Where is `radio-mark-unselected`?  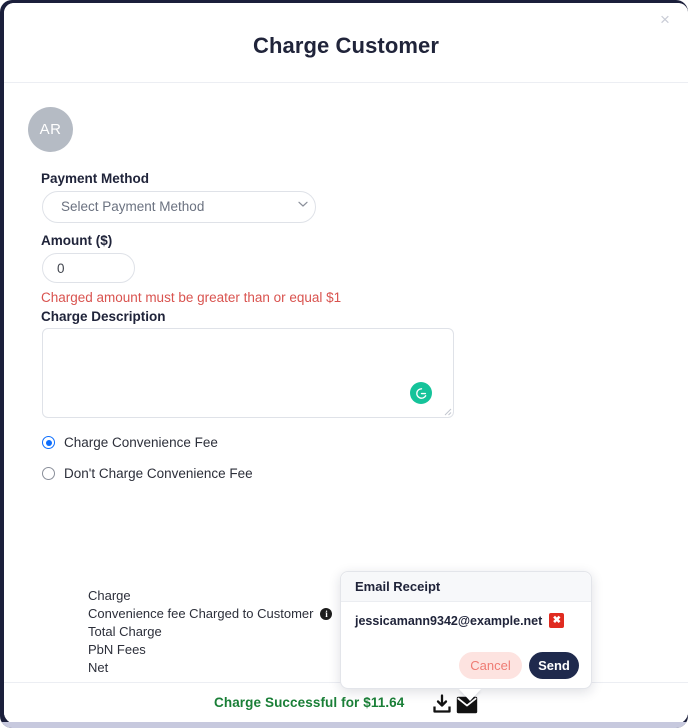 radio-mark-unselected is located at coordinates (48, 473).